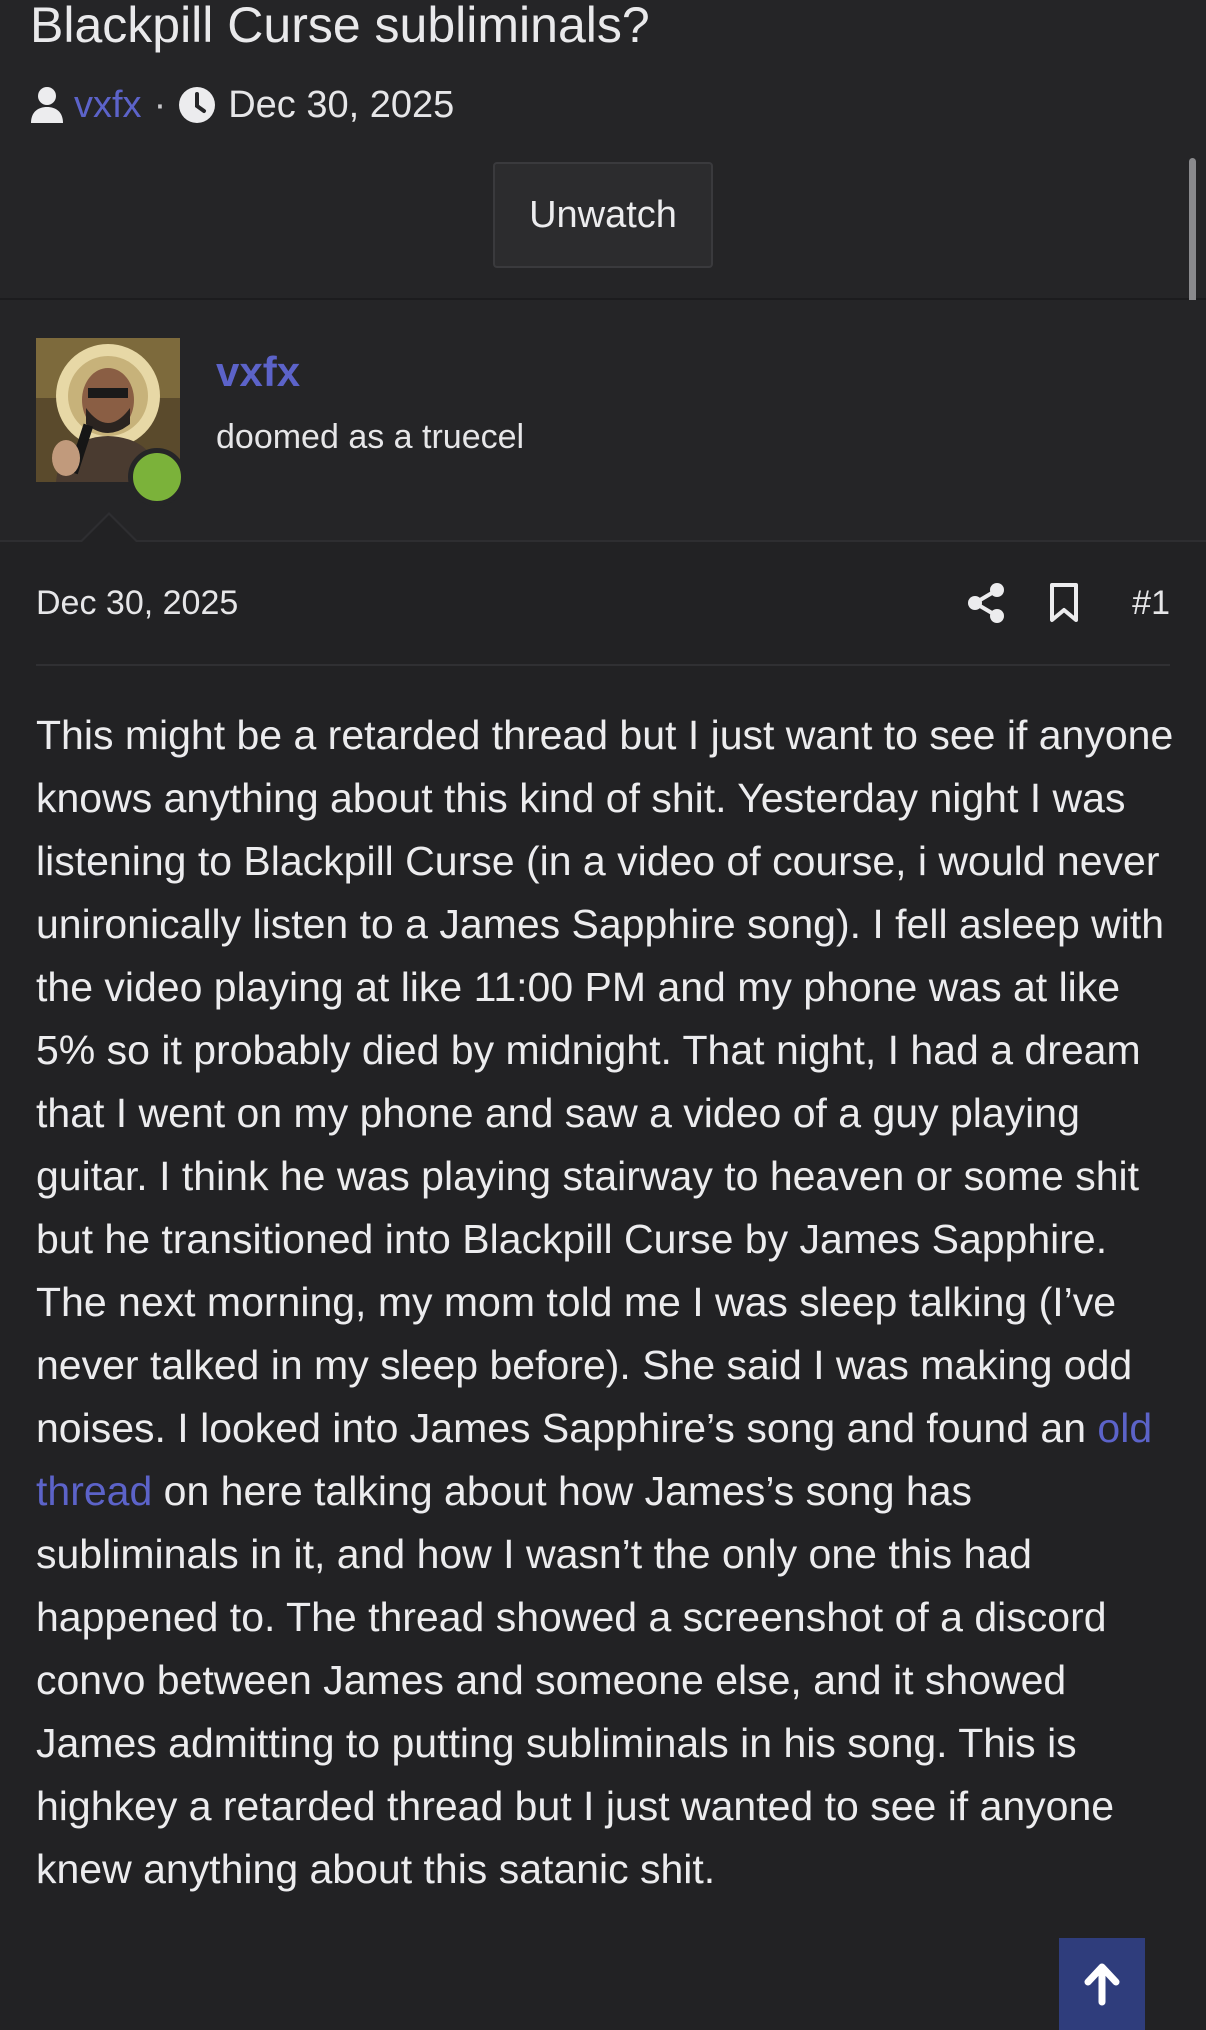 This screenshot has height=2030, width=1206. I want to click on post-number-link: #1, so click(1151, 603).